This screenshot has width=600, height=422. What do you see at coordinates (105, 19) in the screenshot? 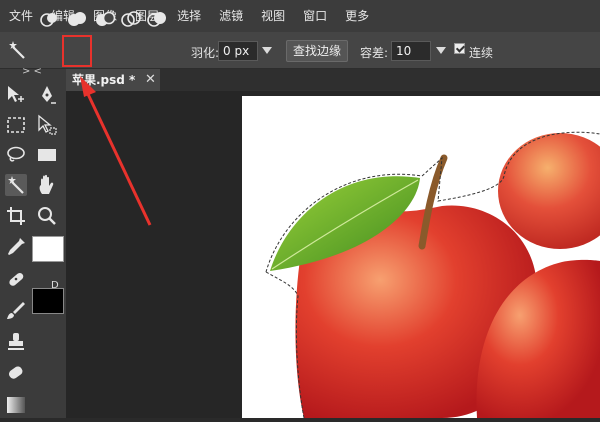
I see `subtract-selection-icon` at bounding box center [105, 19].